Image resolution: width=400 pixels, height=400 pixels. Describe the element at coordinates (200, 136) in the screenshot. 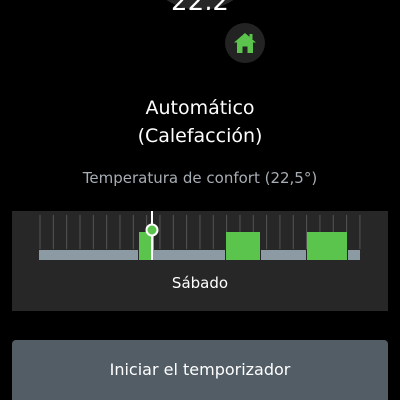

I see `mode-subtitle: (Calefacción)` at that location.